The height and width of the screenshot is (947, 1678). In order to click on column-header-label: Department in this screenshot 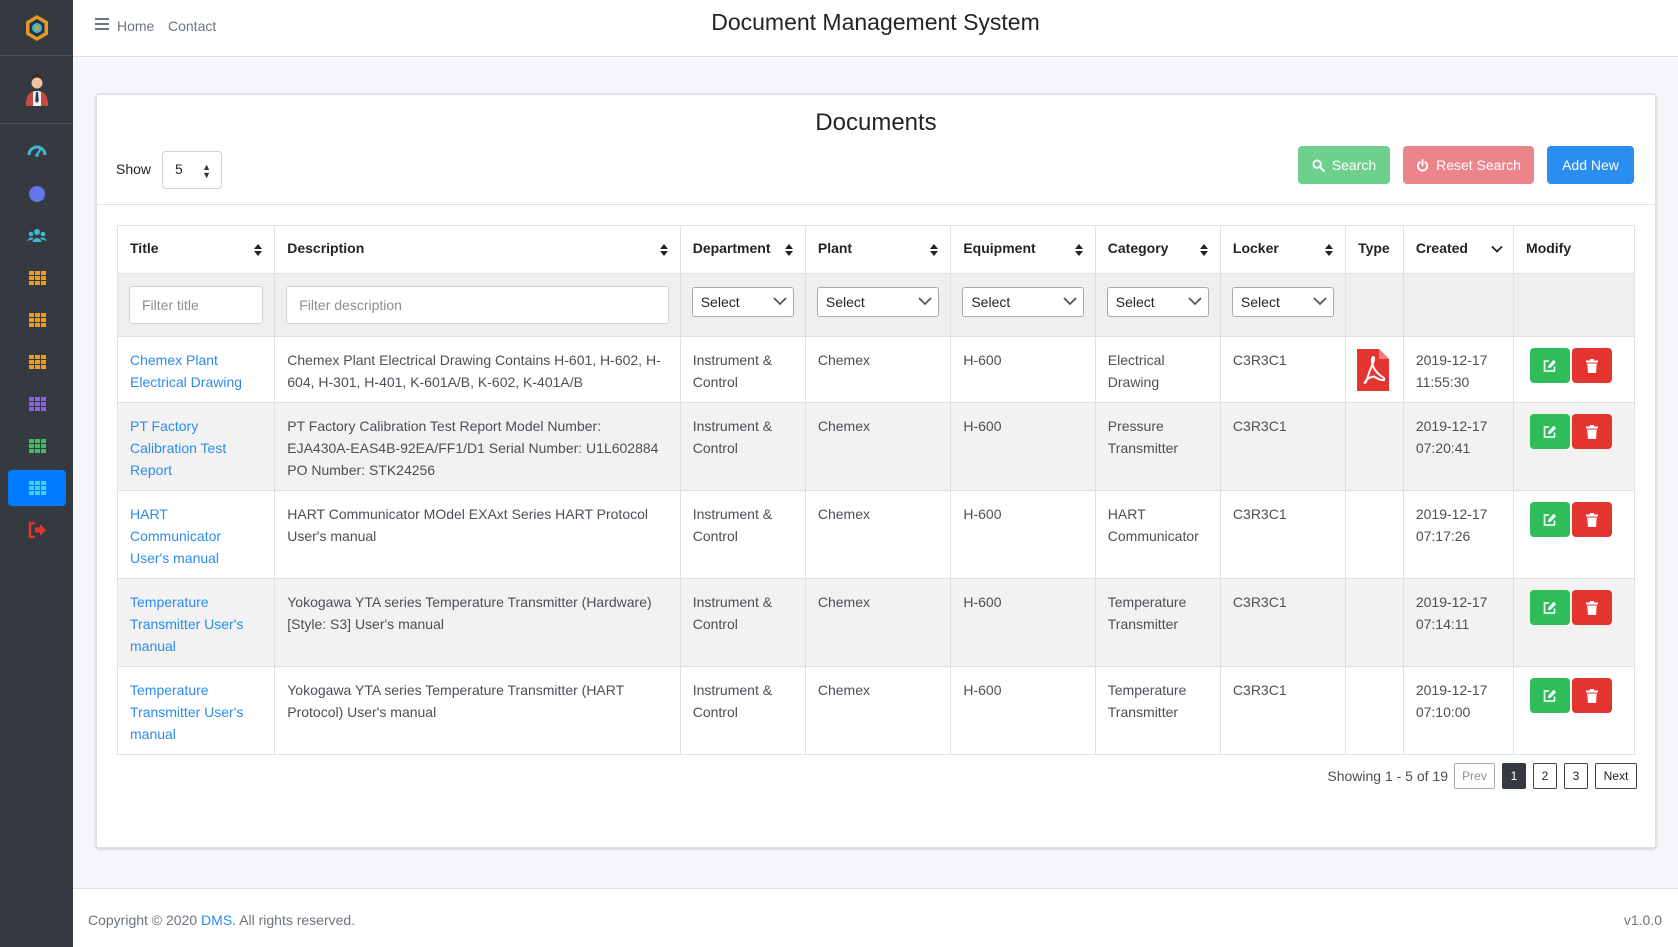, I will do `click(731, 248)`.